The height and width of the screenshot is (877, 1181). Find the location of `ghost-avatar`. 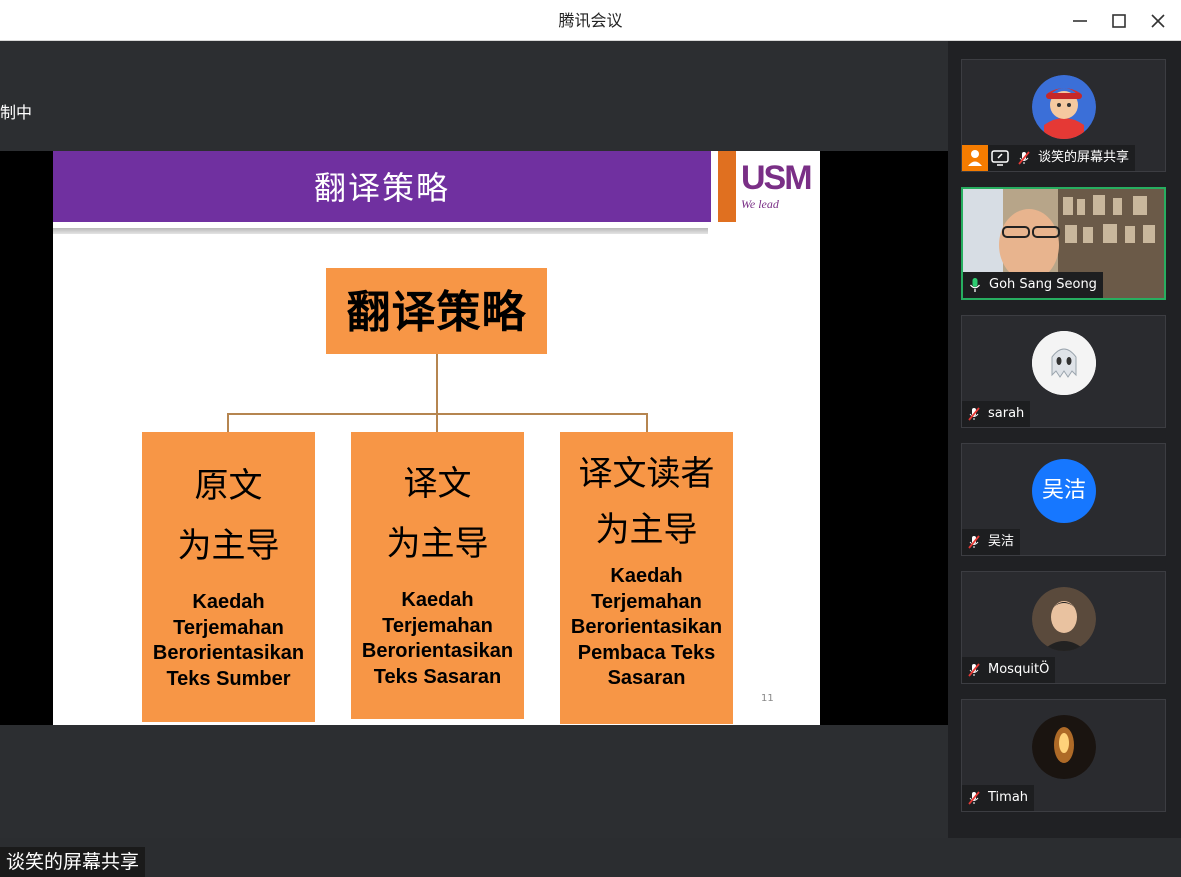

ghost-avatar is located at coordinates (1064, 363).